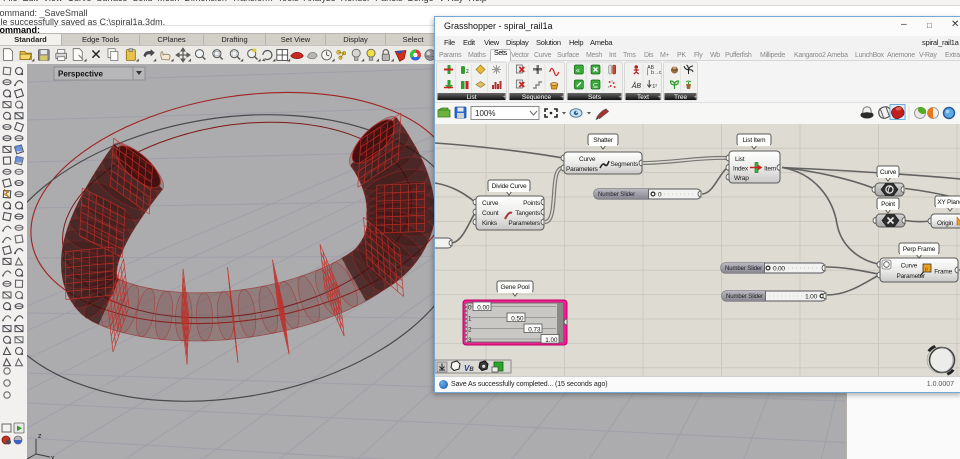 The height and width of the screenshot is (459, 960). I want to click on svg-text: p, so click(926, 270).